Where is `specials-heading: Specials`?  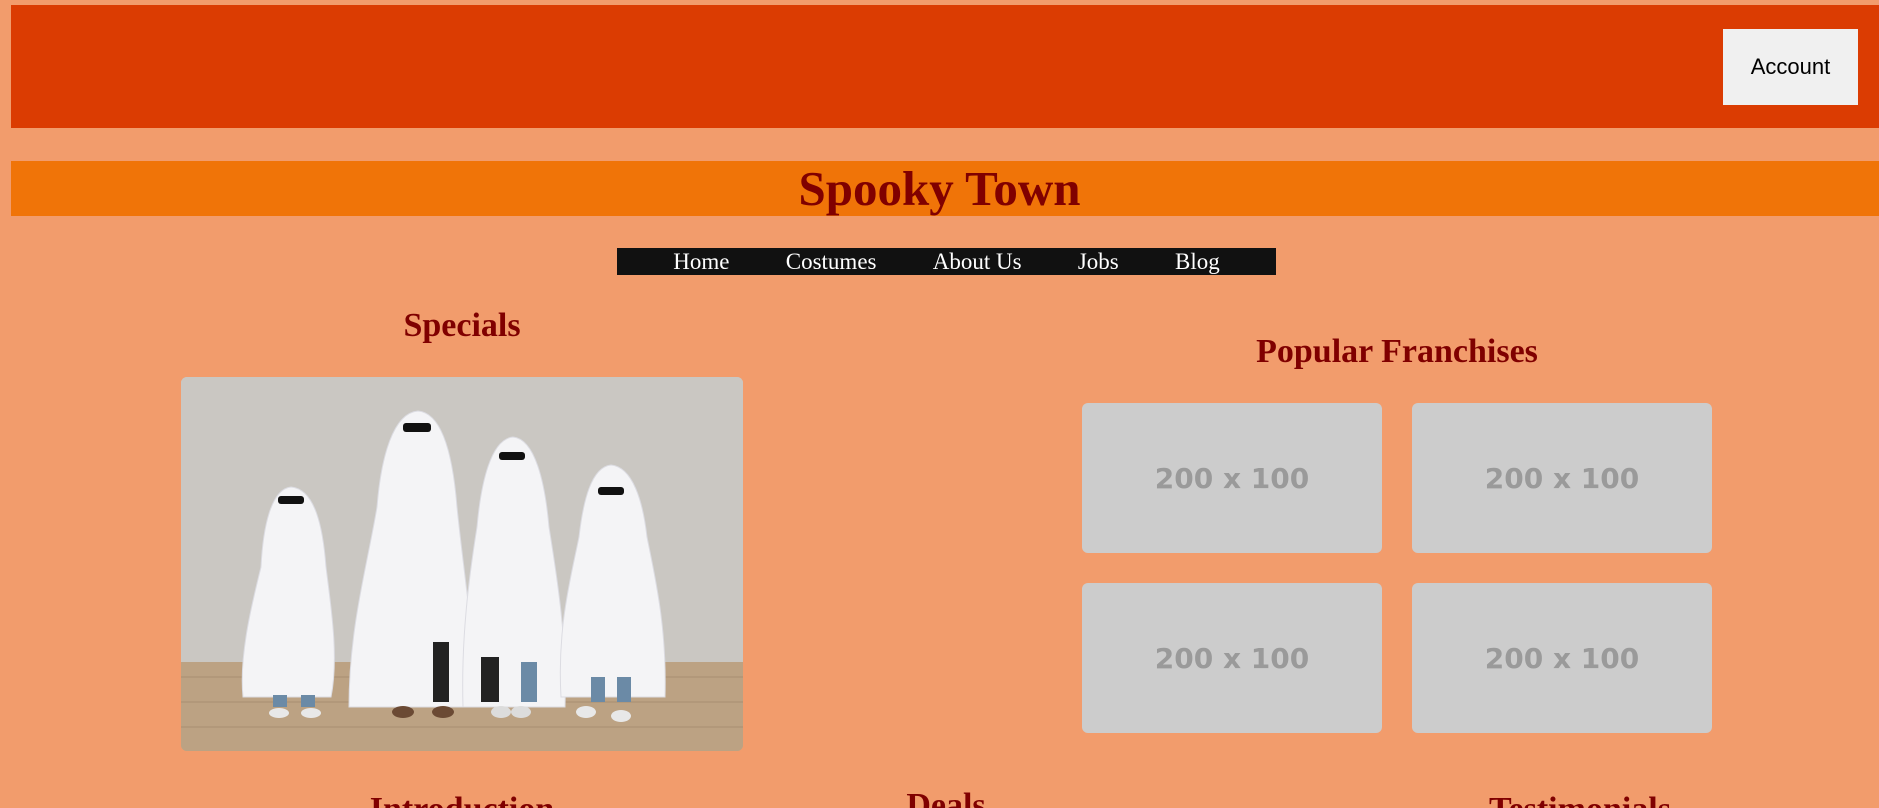
specials-heading: Specials is located at coordinates (462, 325).